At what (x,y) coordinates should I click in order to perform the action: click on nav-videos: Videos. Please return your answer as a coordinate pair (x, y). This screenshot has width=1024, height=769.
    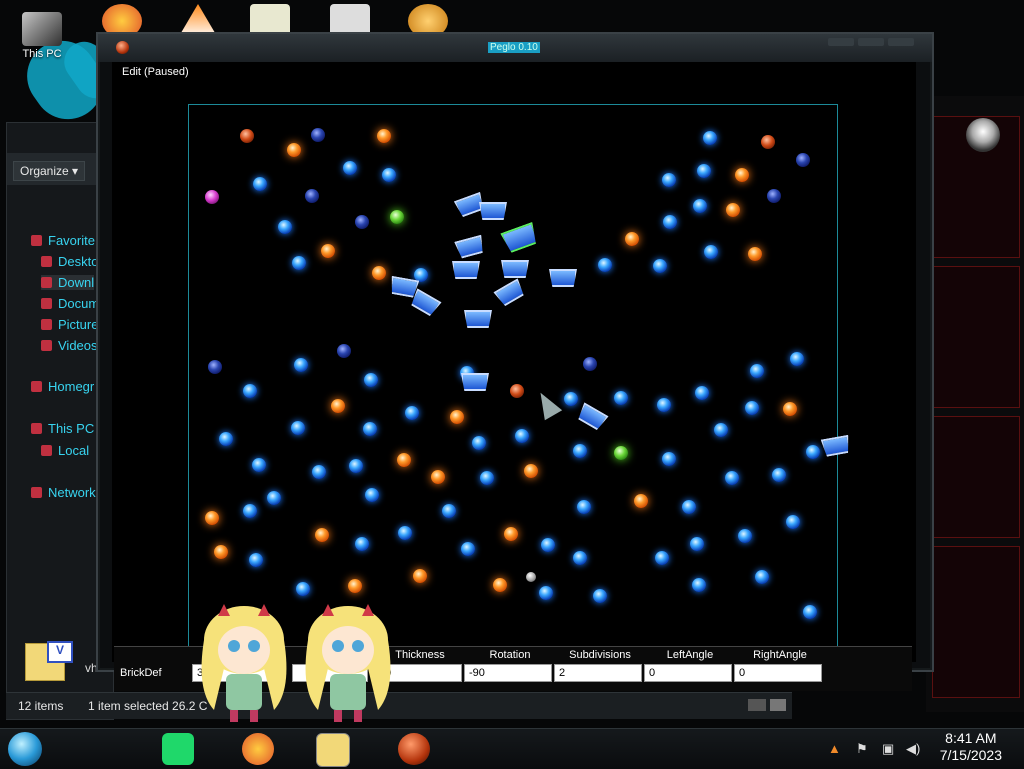
    Looking at the image, I should click on (69, 345).